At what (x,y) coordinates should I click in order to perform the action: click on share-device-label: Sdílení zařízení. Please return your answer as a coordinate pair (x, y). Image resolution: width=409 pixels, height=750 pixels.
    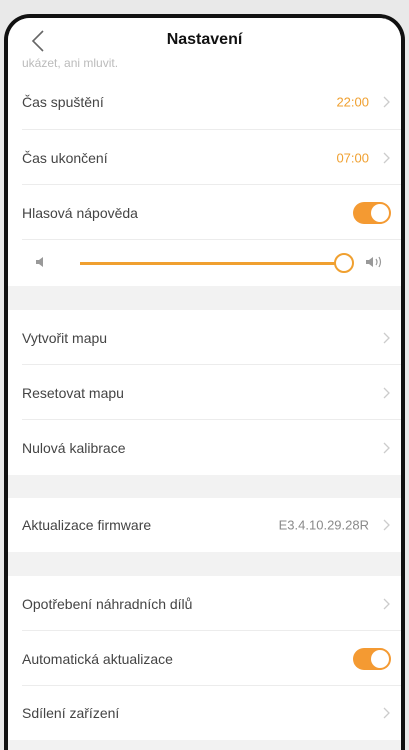
    Looking at the image, I should click on (71, 713).